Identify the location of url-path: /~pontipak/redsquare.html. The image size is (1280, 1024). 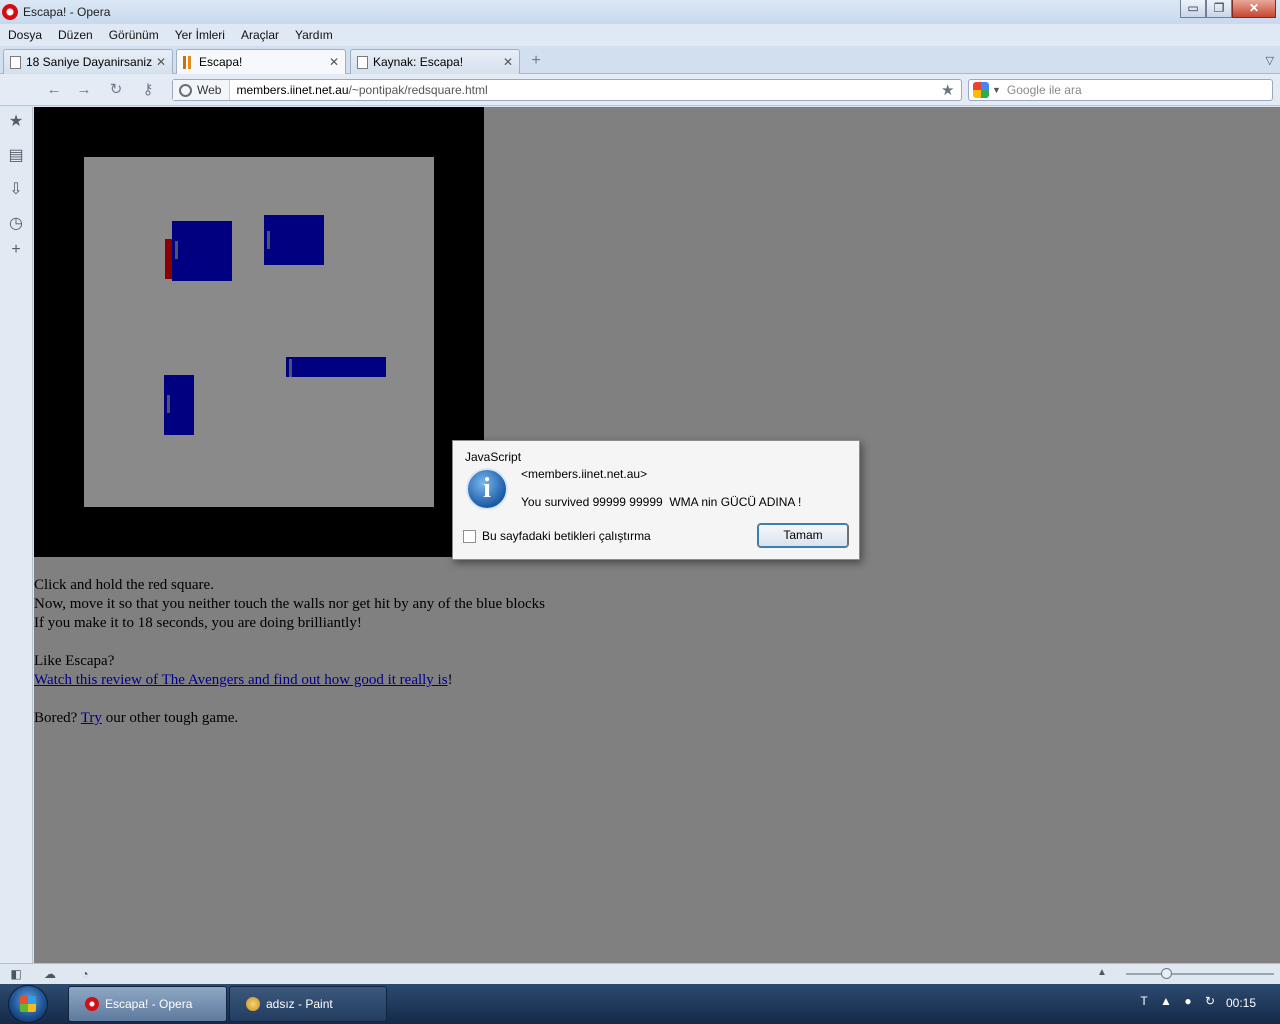
(418, 90).